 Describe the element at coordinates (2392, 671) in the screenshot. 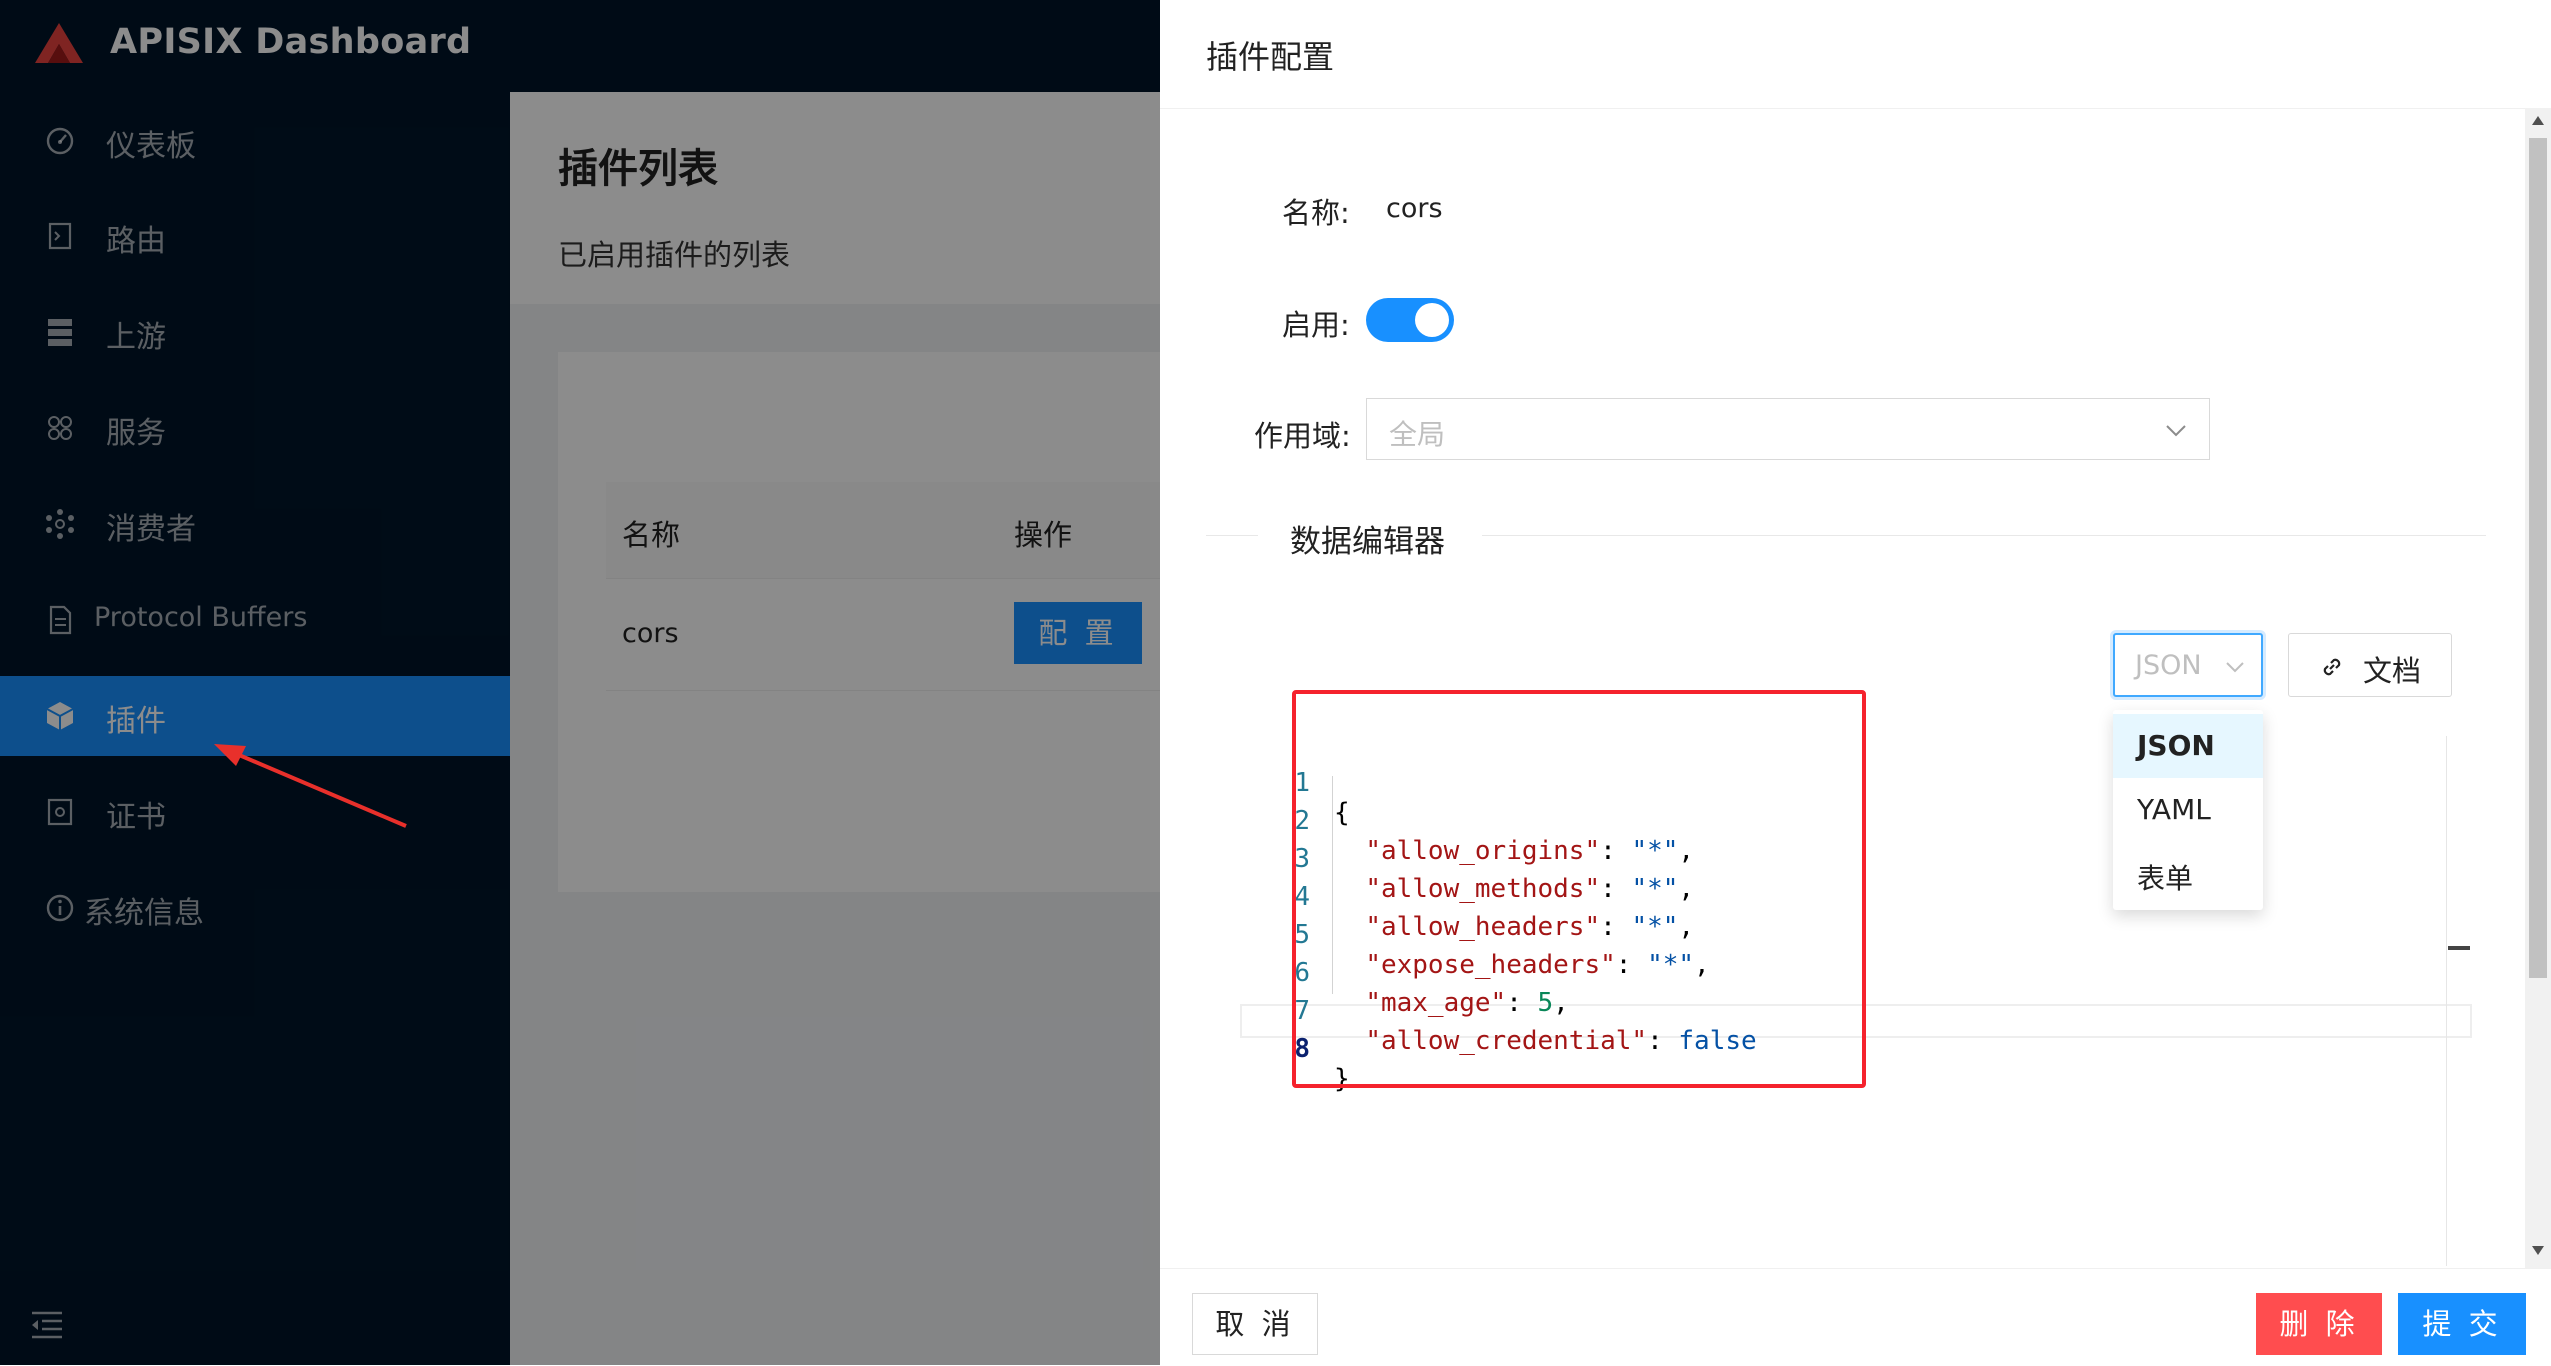

I see `document-button-label: 文档` at that location.